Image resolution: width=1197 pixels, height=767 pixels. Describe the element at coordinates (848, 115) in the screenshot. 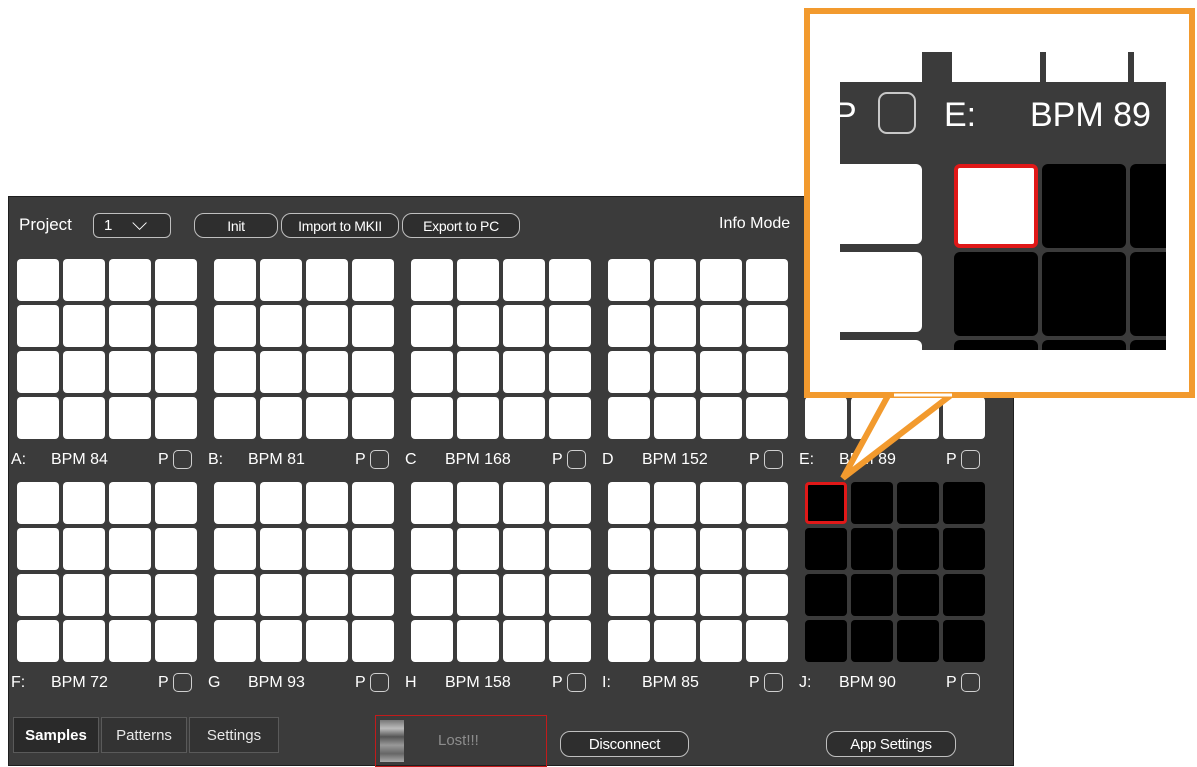

I see `zoom-p-label: P` at that location.